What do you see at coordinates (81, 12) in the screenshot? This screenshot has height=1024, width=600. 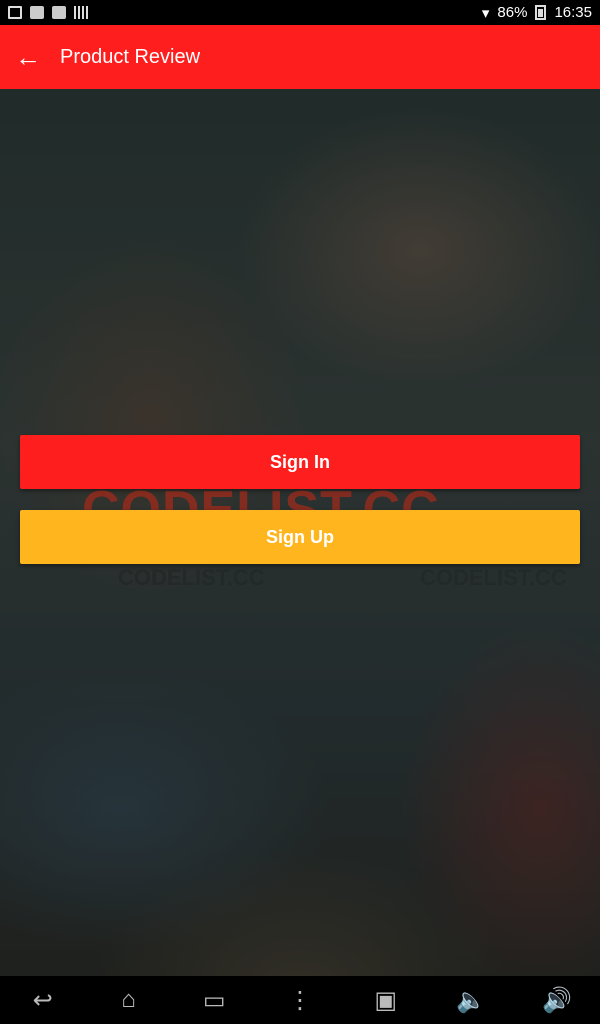 I see `barcode-notification-icon` at bounding box center [81, 12].